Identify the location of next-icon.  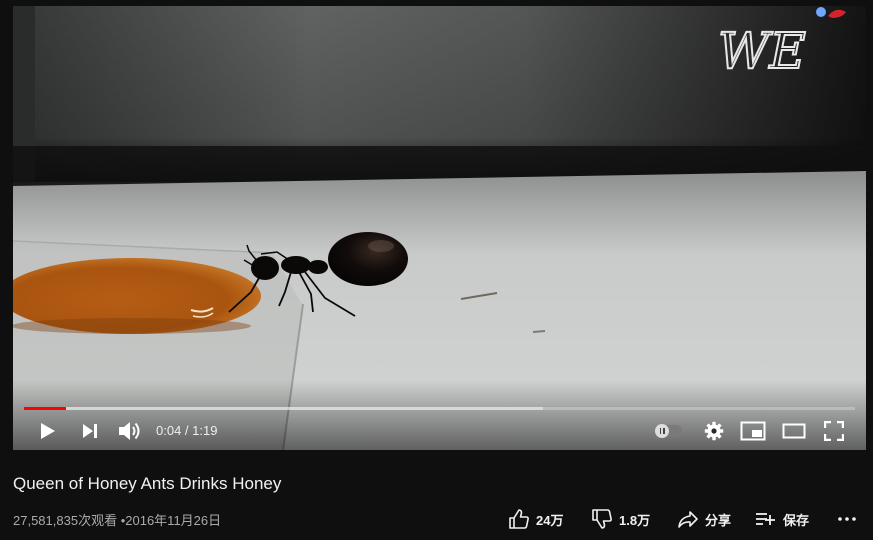
(90, 431).